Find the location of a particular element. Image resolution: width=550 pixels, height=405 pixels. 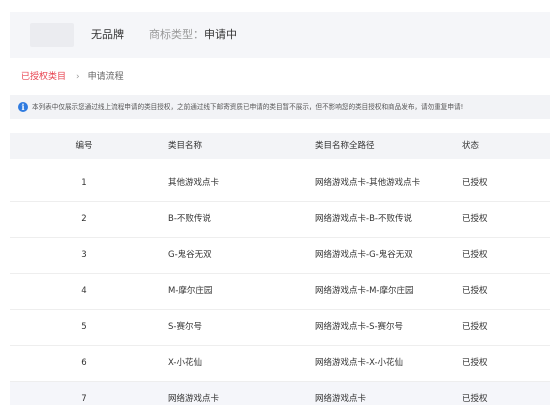

table-row: 5 S-赛尔号 网络游戏点卡-S-赛尔号 已授权 is located at coordinates (280, 328).